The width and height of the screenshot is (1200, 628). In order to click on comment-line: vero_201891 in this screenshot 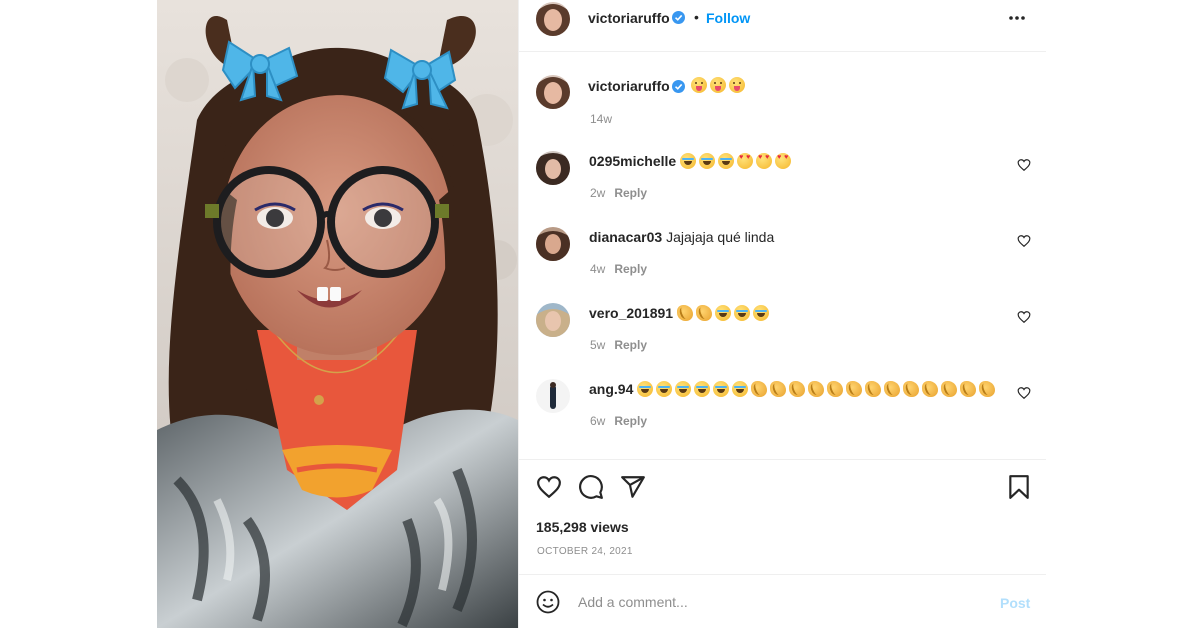, I will do `click(680, 313)`.